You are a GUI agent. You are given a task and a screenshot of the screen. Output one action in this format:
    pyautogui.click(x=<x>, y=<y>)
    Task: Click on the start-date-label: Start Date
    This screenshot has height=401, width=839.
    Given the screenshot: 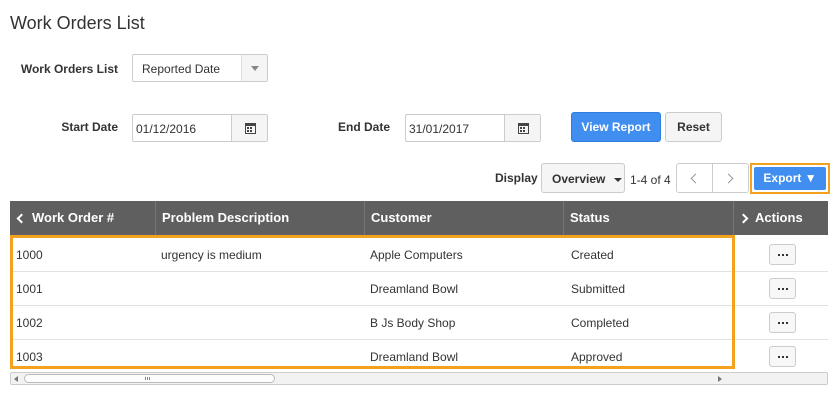 What is the action you would take?
    pyautogui.click(x=89, y=127)
    